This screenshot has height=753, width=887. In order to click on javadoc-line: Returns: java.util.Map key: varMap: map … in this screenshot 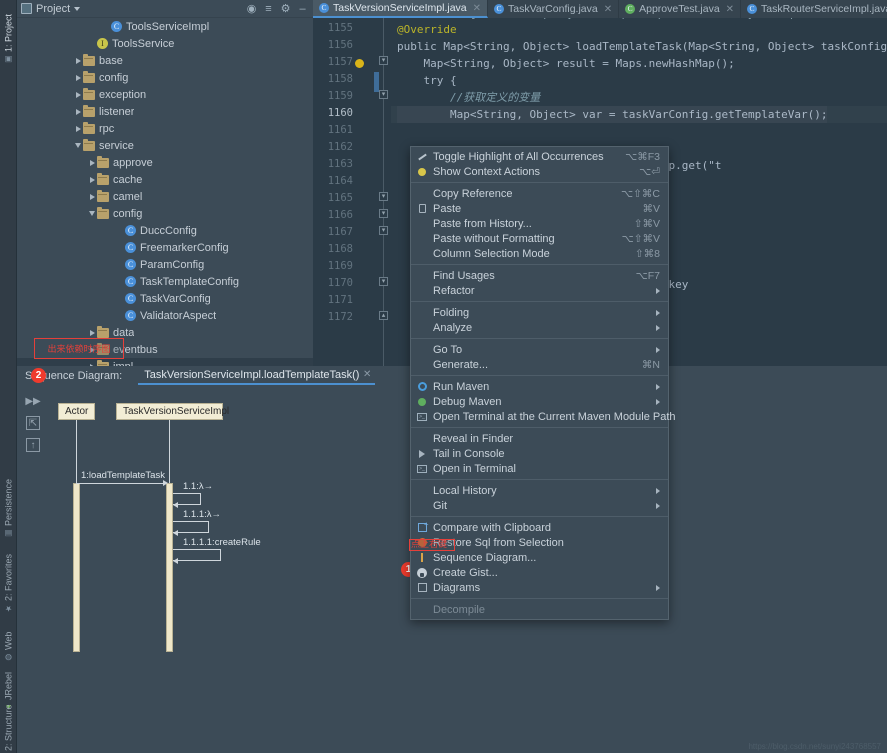, I will do `click(652, 20)`.